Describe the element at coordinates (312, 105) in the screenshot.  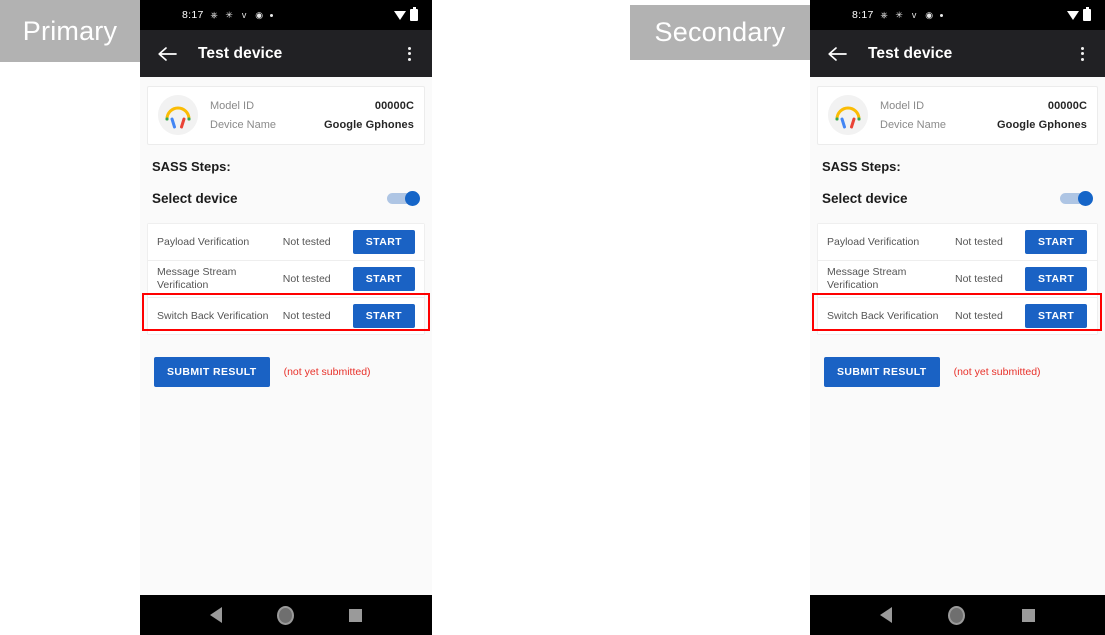
I see `device-info-row: Model ID 00000C` at that location.